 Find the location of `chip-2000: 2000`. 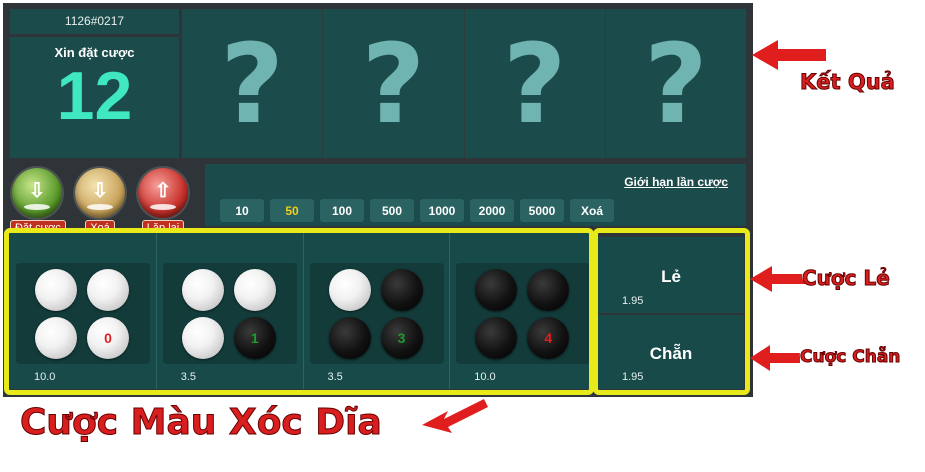

chip-2000: 2000 is located at coordinates (492, 210).